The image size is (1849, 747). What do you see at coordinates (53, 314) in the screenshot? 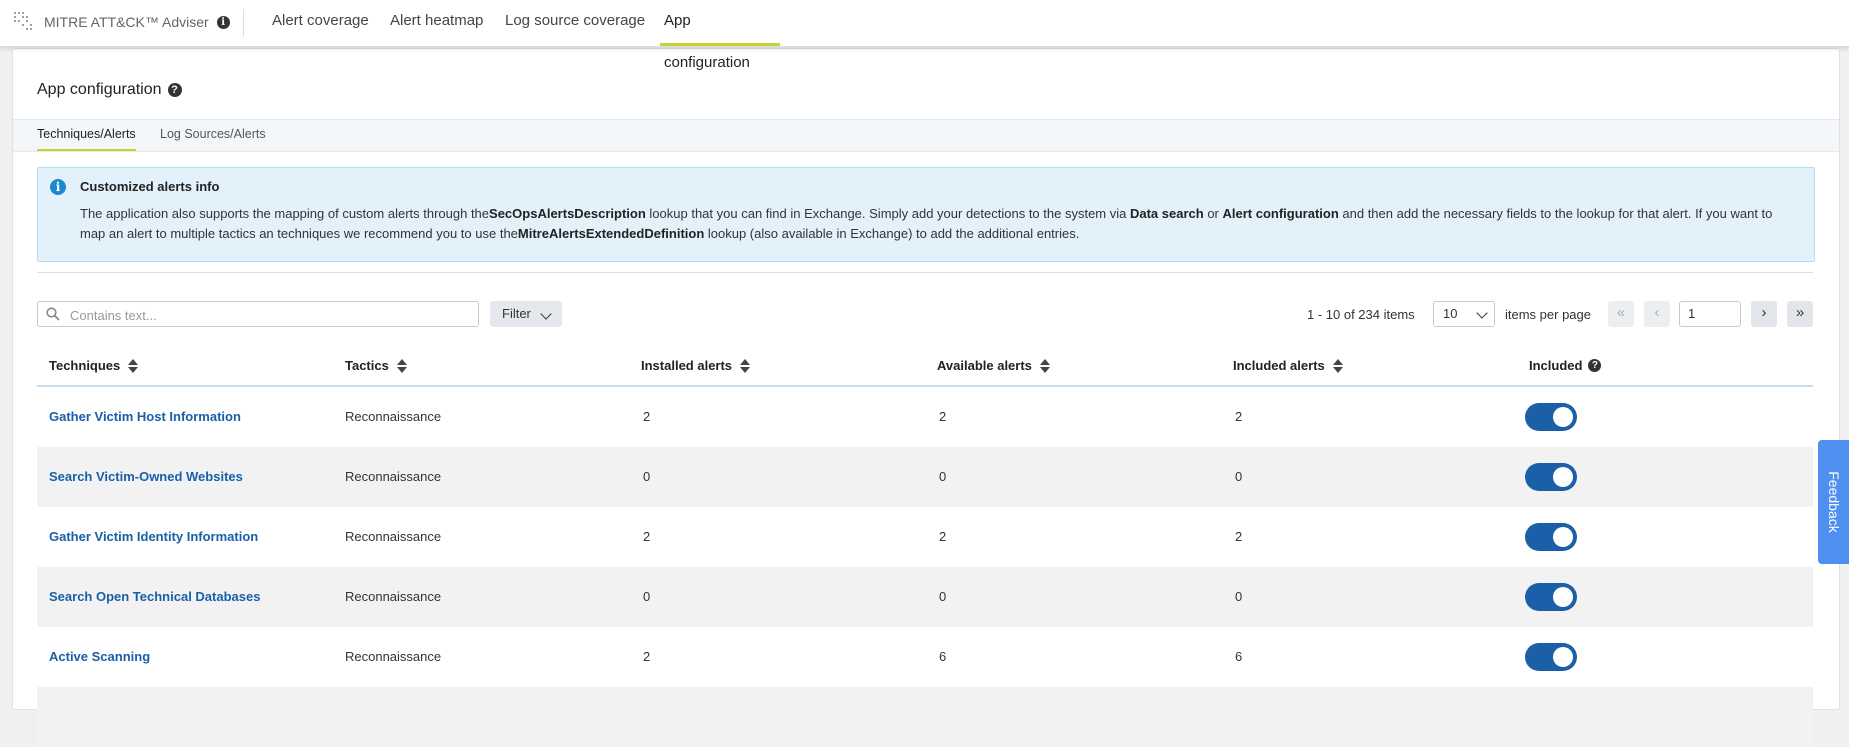
I see `search-icon` at bounding box center [53, 314].